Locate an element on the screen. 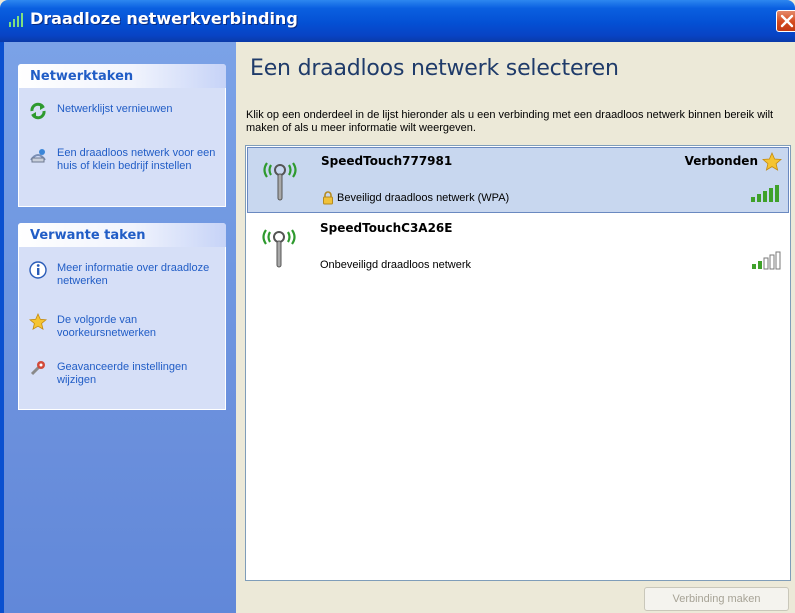  network-setup-icon is located at coordinates (38, 156).